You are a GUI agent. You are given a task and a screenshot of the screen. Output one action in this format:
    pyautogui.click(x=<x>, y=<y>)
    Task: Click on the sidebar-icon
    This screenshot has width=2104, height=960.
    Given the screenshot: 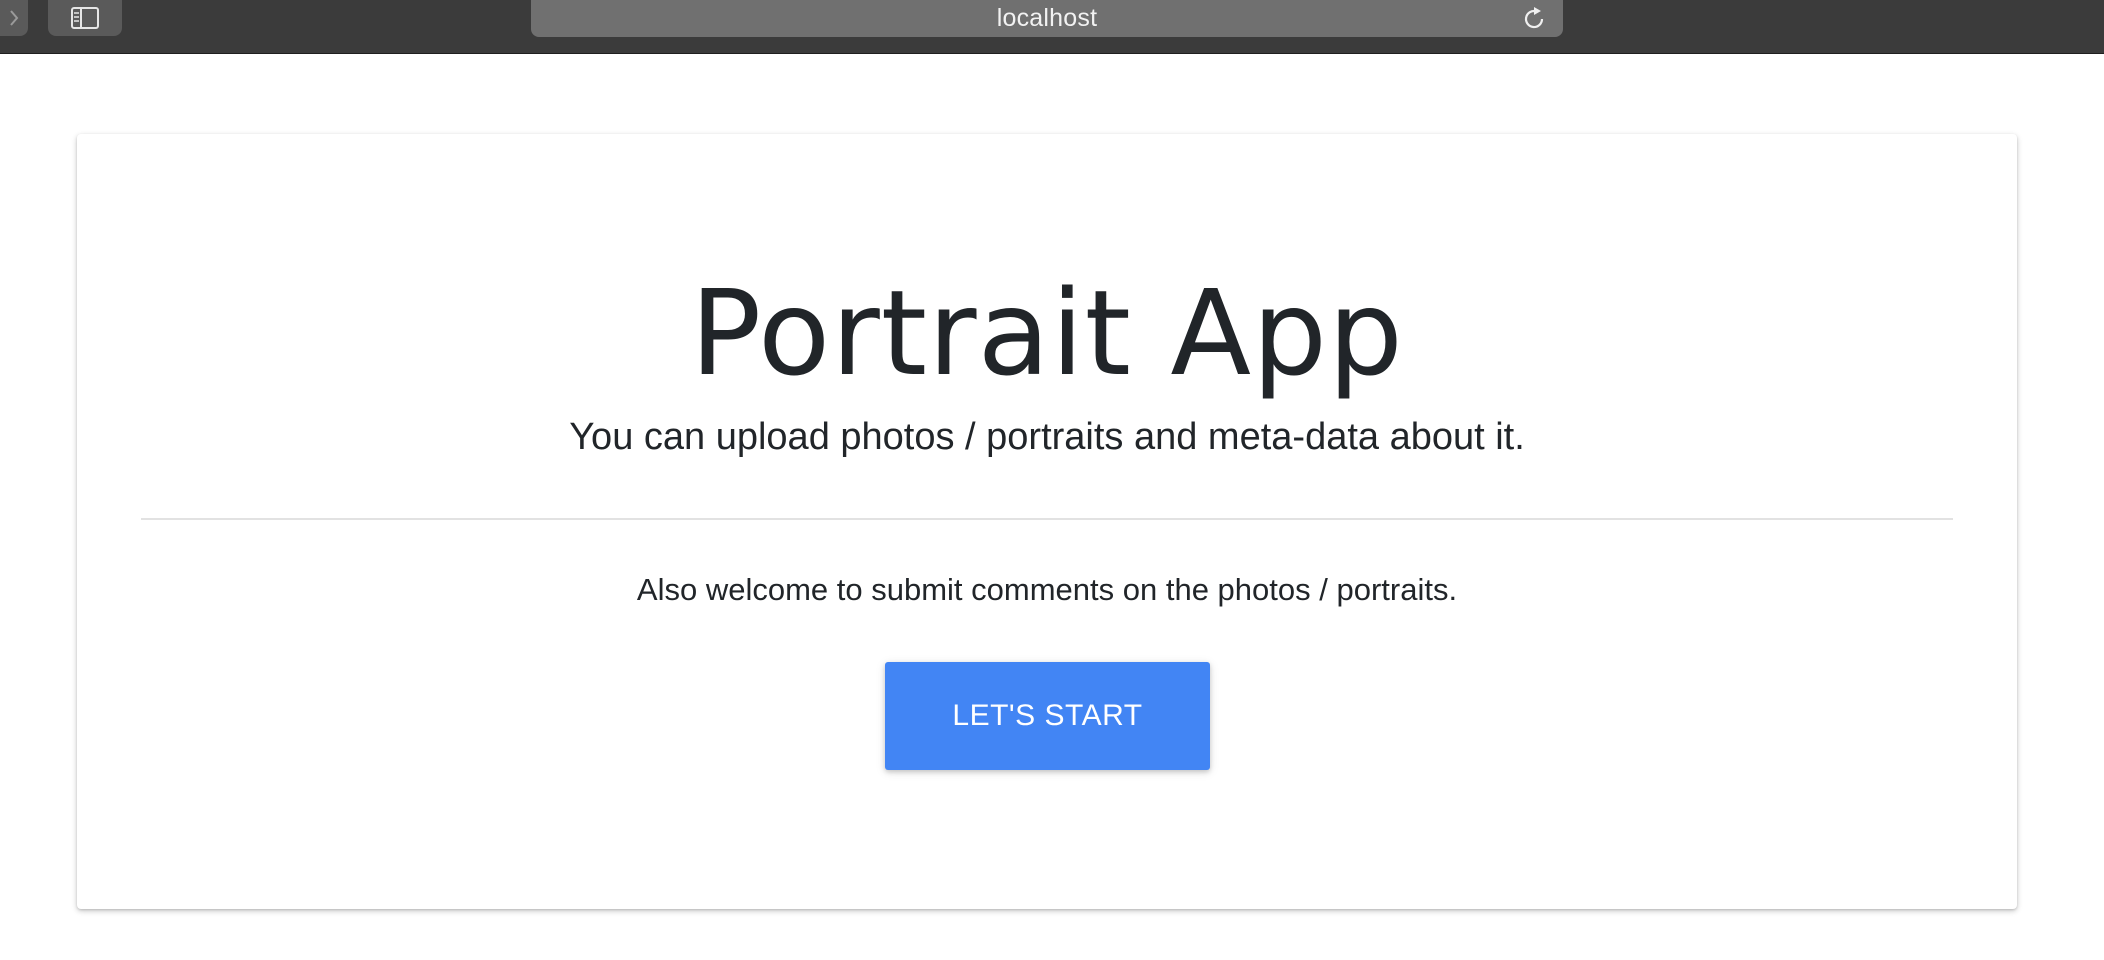 What is the action you would take?
    pyautogui.click(x=85, y=18)
    